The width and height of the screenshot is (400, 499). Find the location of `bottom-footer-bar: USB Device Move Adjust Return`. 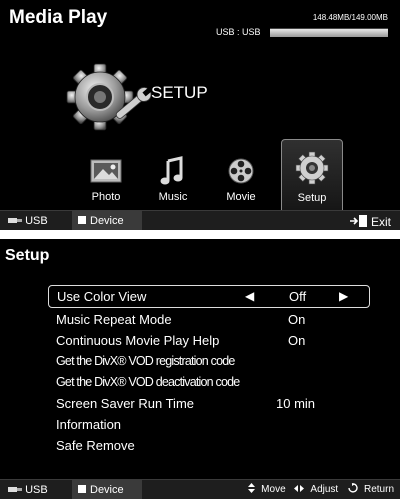

bottom-footer-bar: USB Device Move Adjust Return is located at coordinates (200, 489).